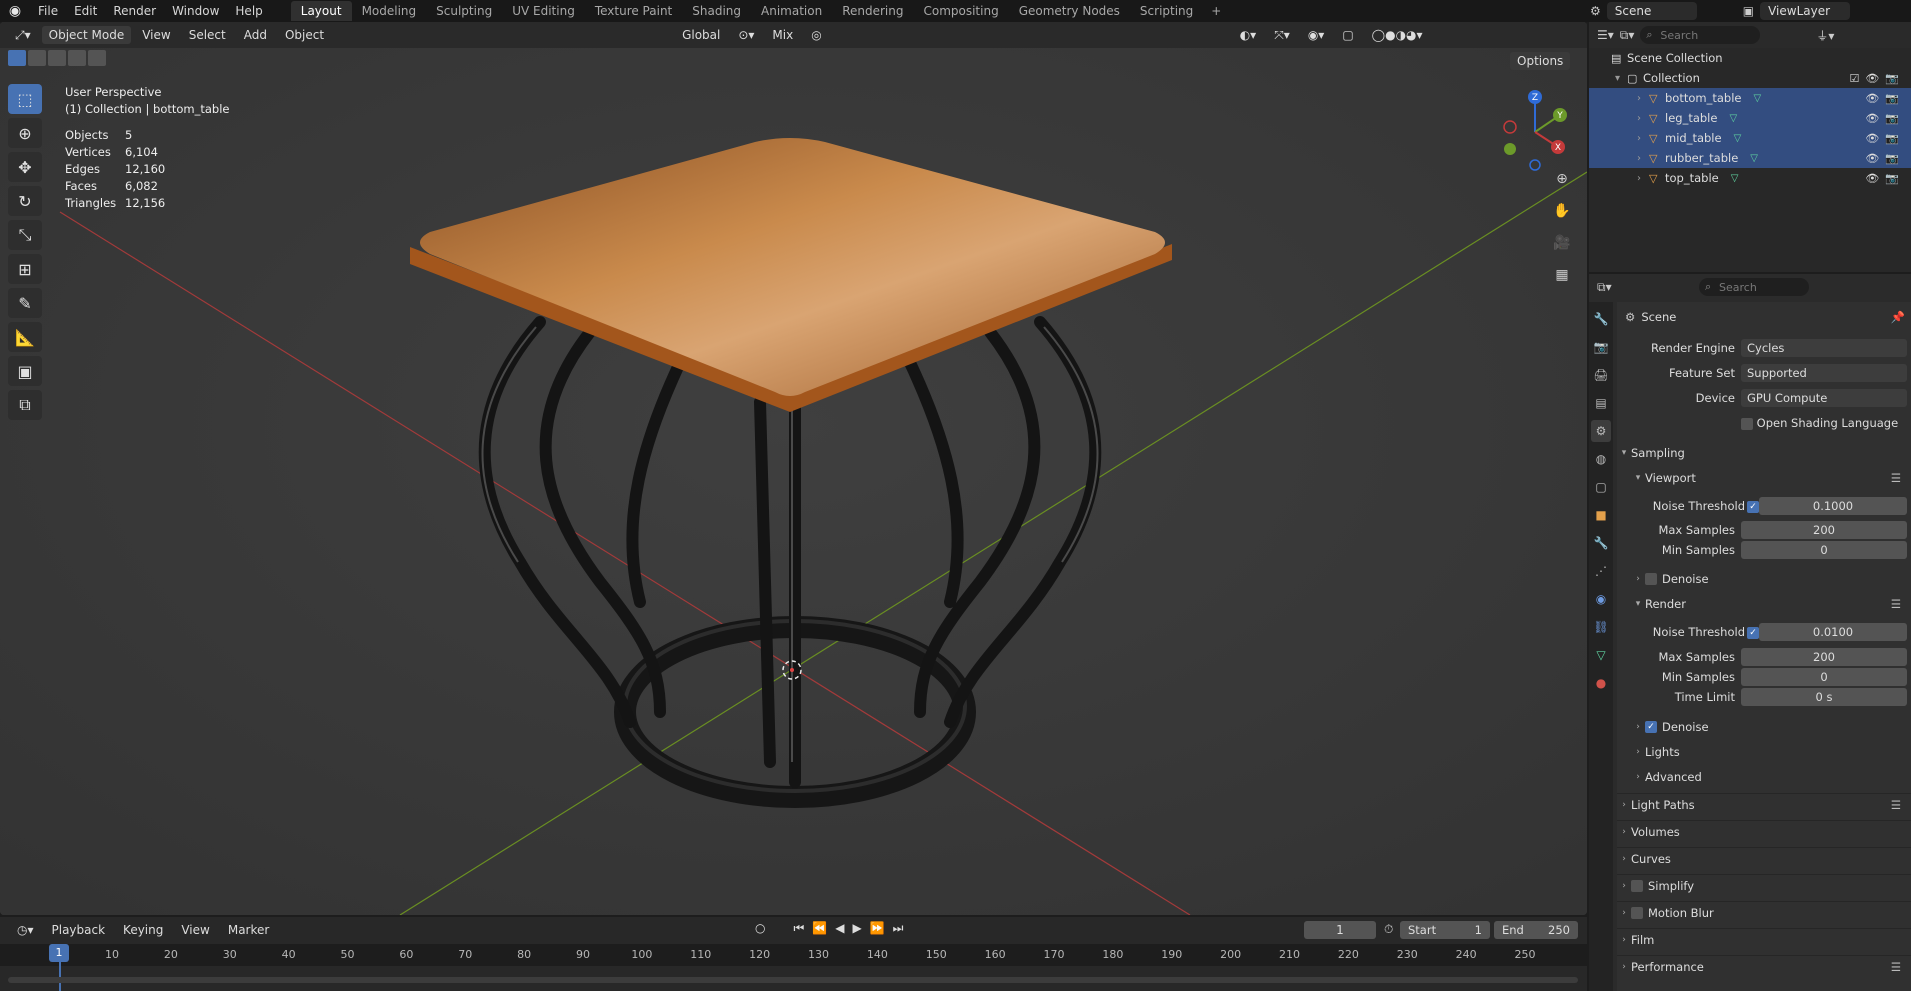 This screenshot has width=1911, height=991. I want to click on outliner-item-top-table: › ▽ top_table ▽ 👁📷, so click(1750, 178).